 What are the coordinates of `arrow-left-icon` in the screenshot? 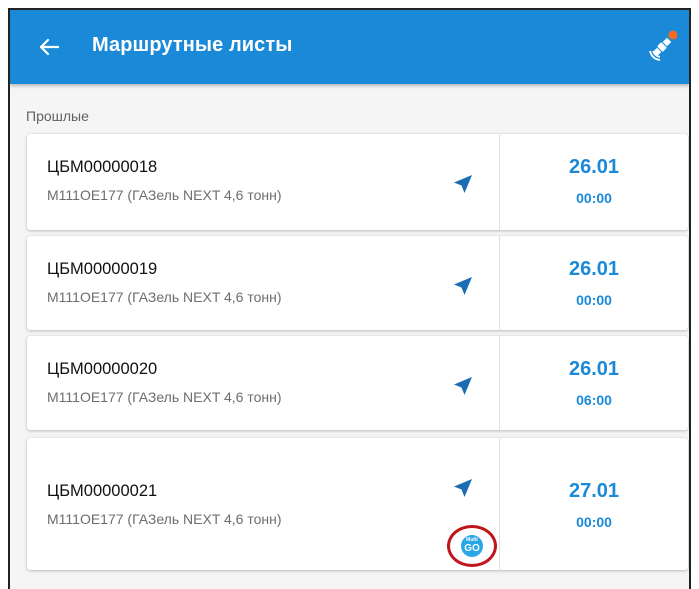 It's located at (49, 47).